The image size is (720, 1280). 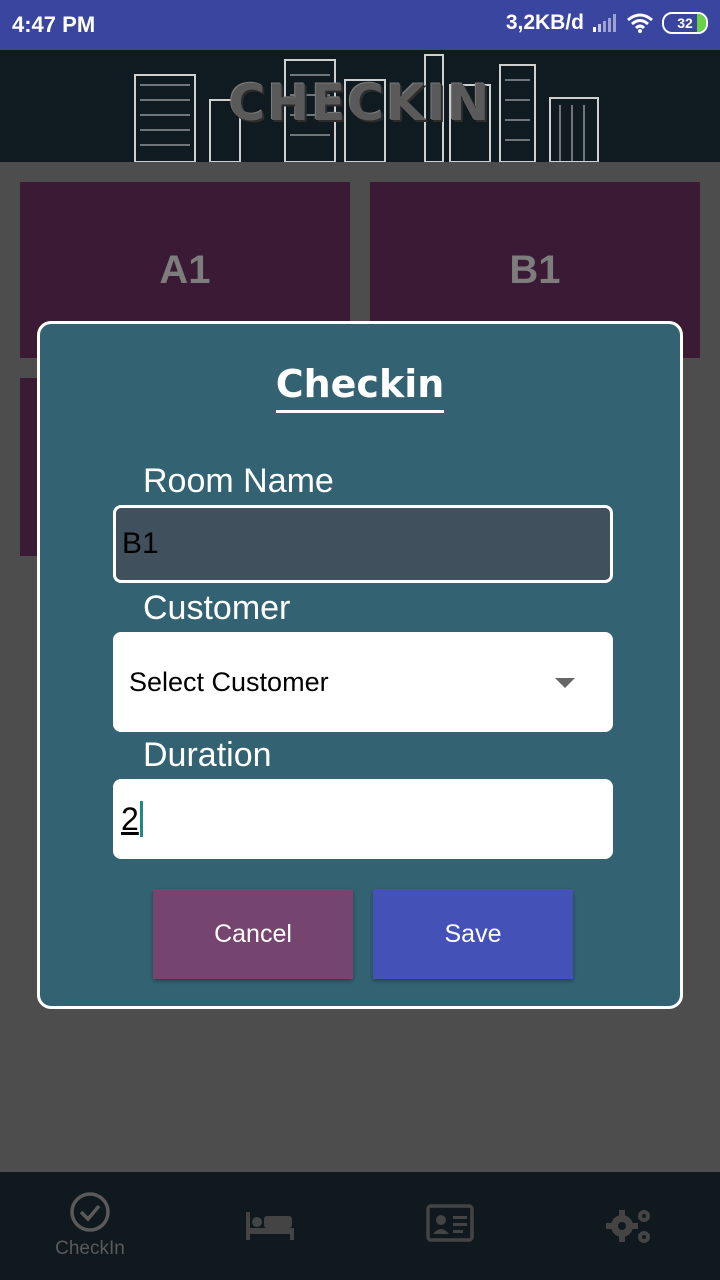 I want to click on signal-icon, so click(x=604, y=23).